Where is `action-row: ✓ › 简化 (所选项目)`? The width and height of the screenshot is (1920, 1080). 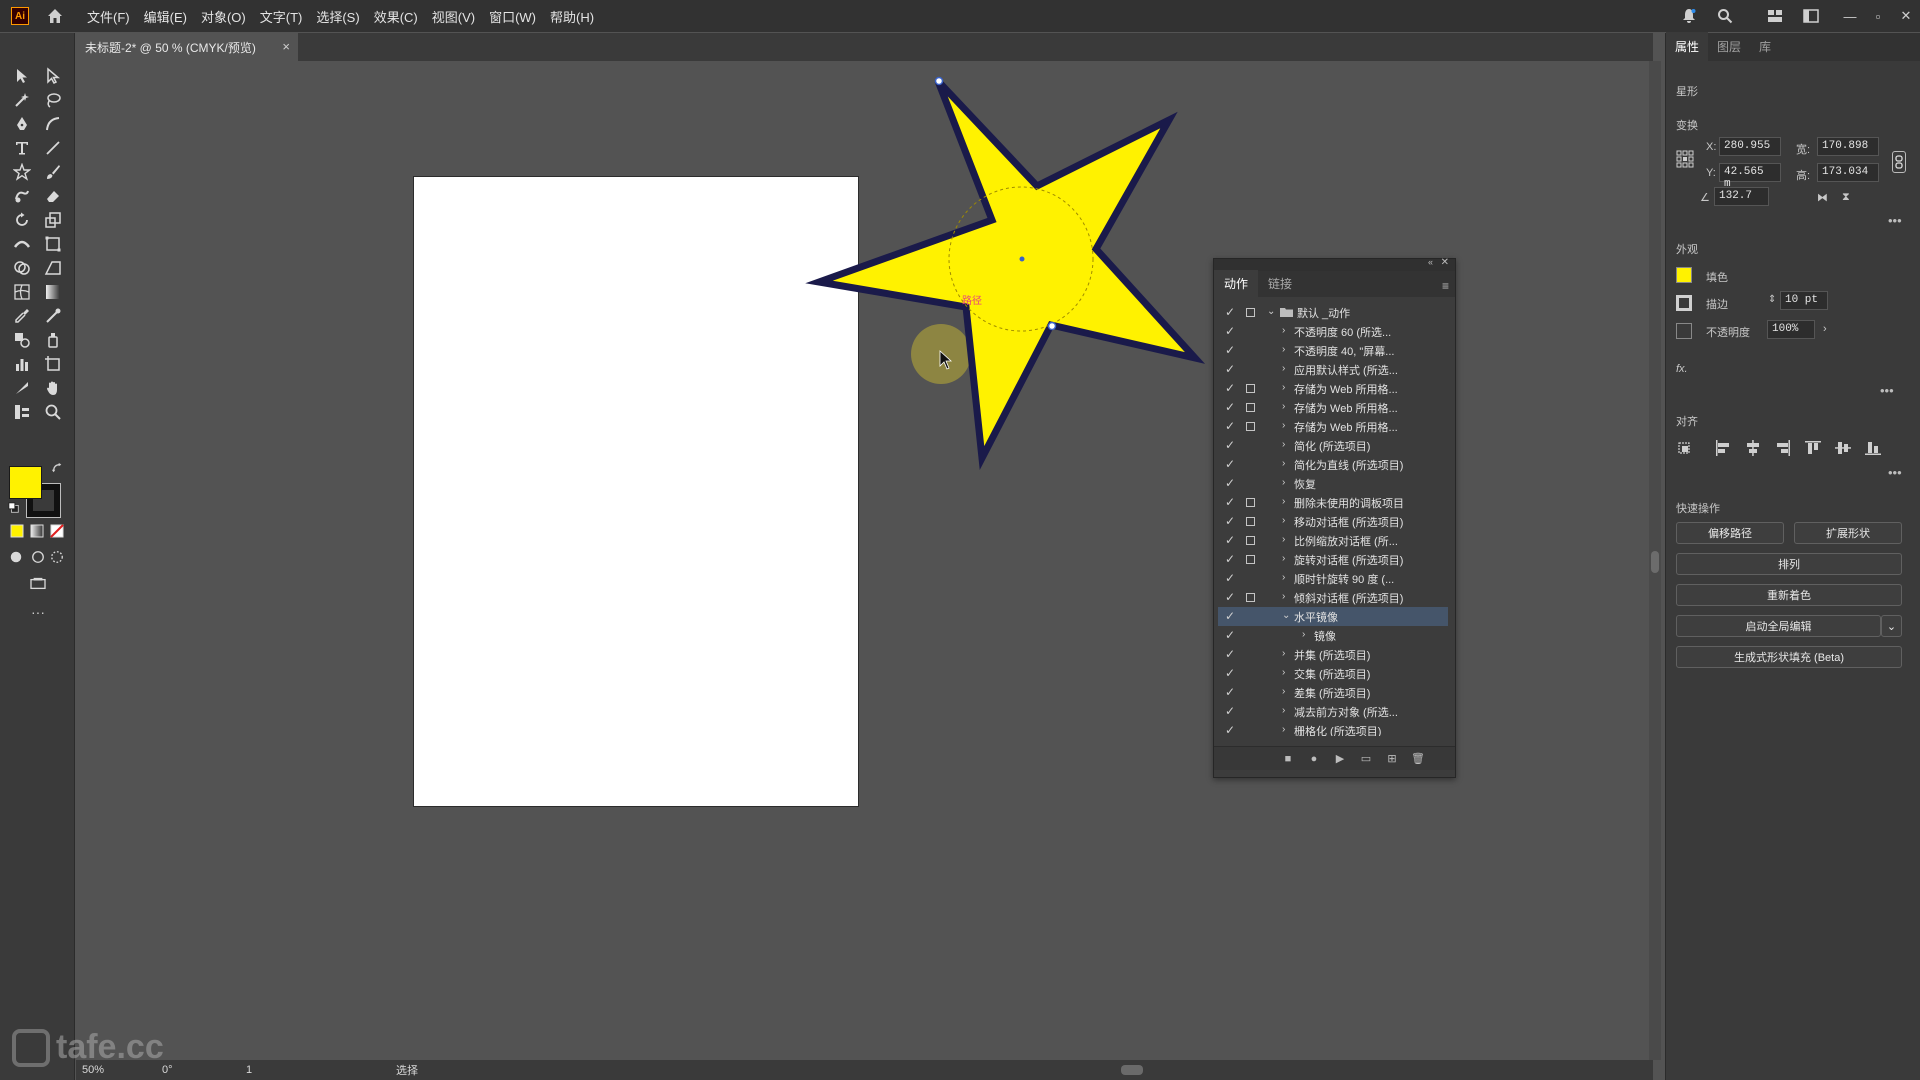 action-row: ✓ › 简化 (所选项目) is located at coordinates (1333, 445).